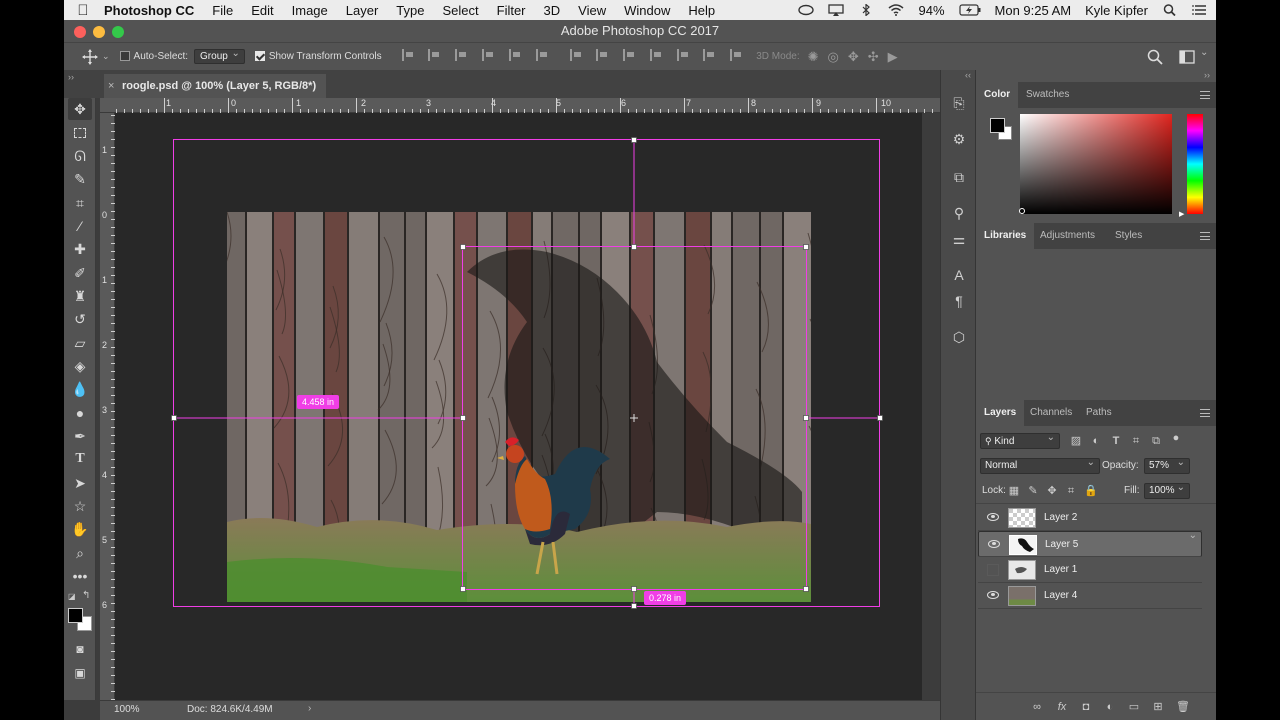 Image resolution: width=1280 pixels, height=720 pixels. I want to click on left-distance-readout: 4.458 in, so click(318, 402).